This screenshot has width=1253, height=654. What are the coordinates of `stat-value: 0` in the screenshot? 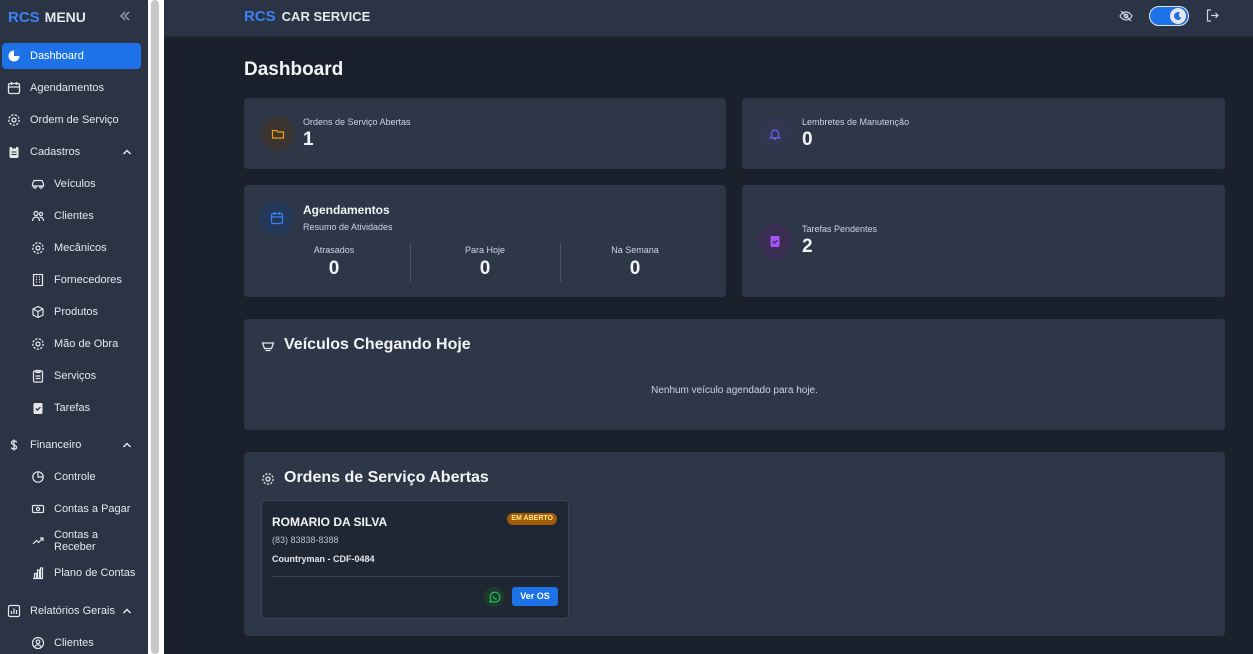 It's located at (807, 139).